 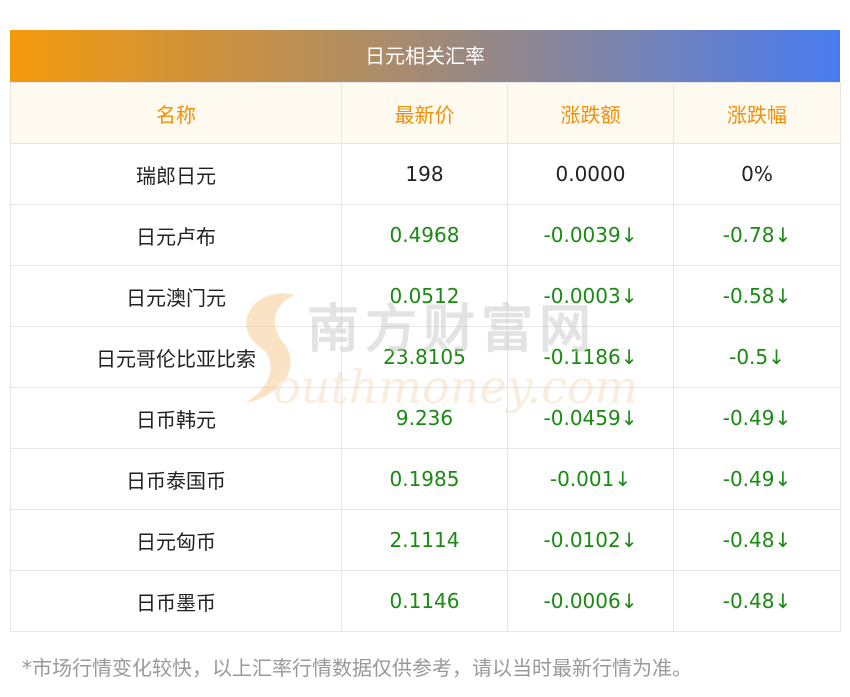 What do you see at coordinates (590, 540) in the screenshot?
I see `rate-change: -0.0102↓` at bounding box center [590, 540].